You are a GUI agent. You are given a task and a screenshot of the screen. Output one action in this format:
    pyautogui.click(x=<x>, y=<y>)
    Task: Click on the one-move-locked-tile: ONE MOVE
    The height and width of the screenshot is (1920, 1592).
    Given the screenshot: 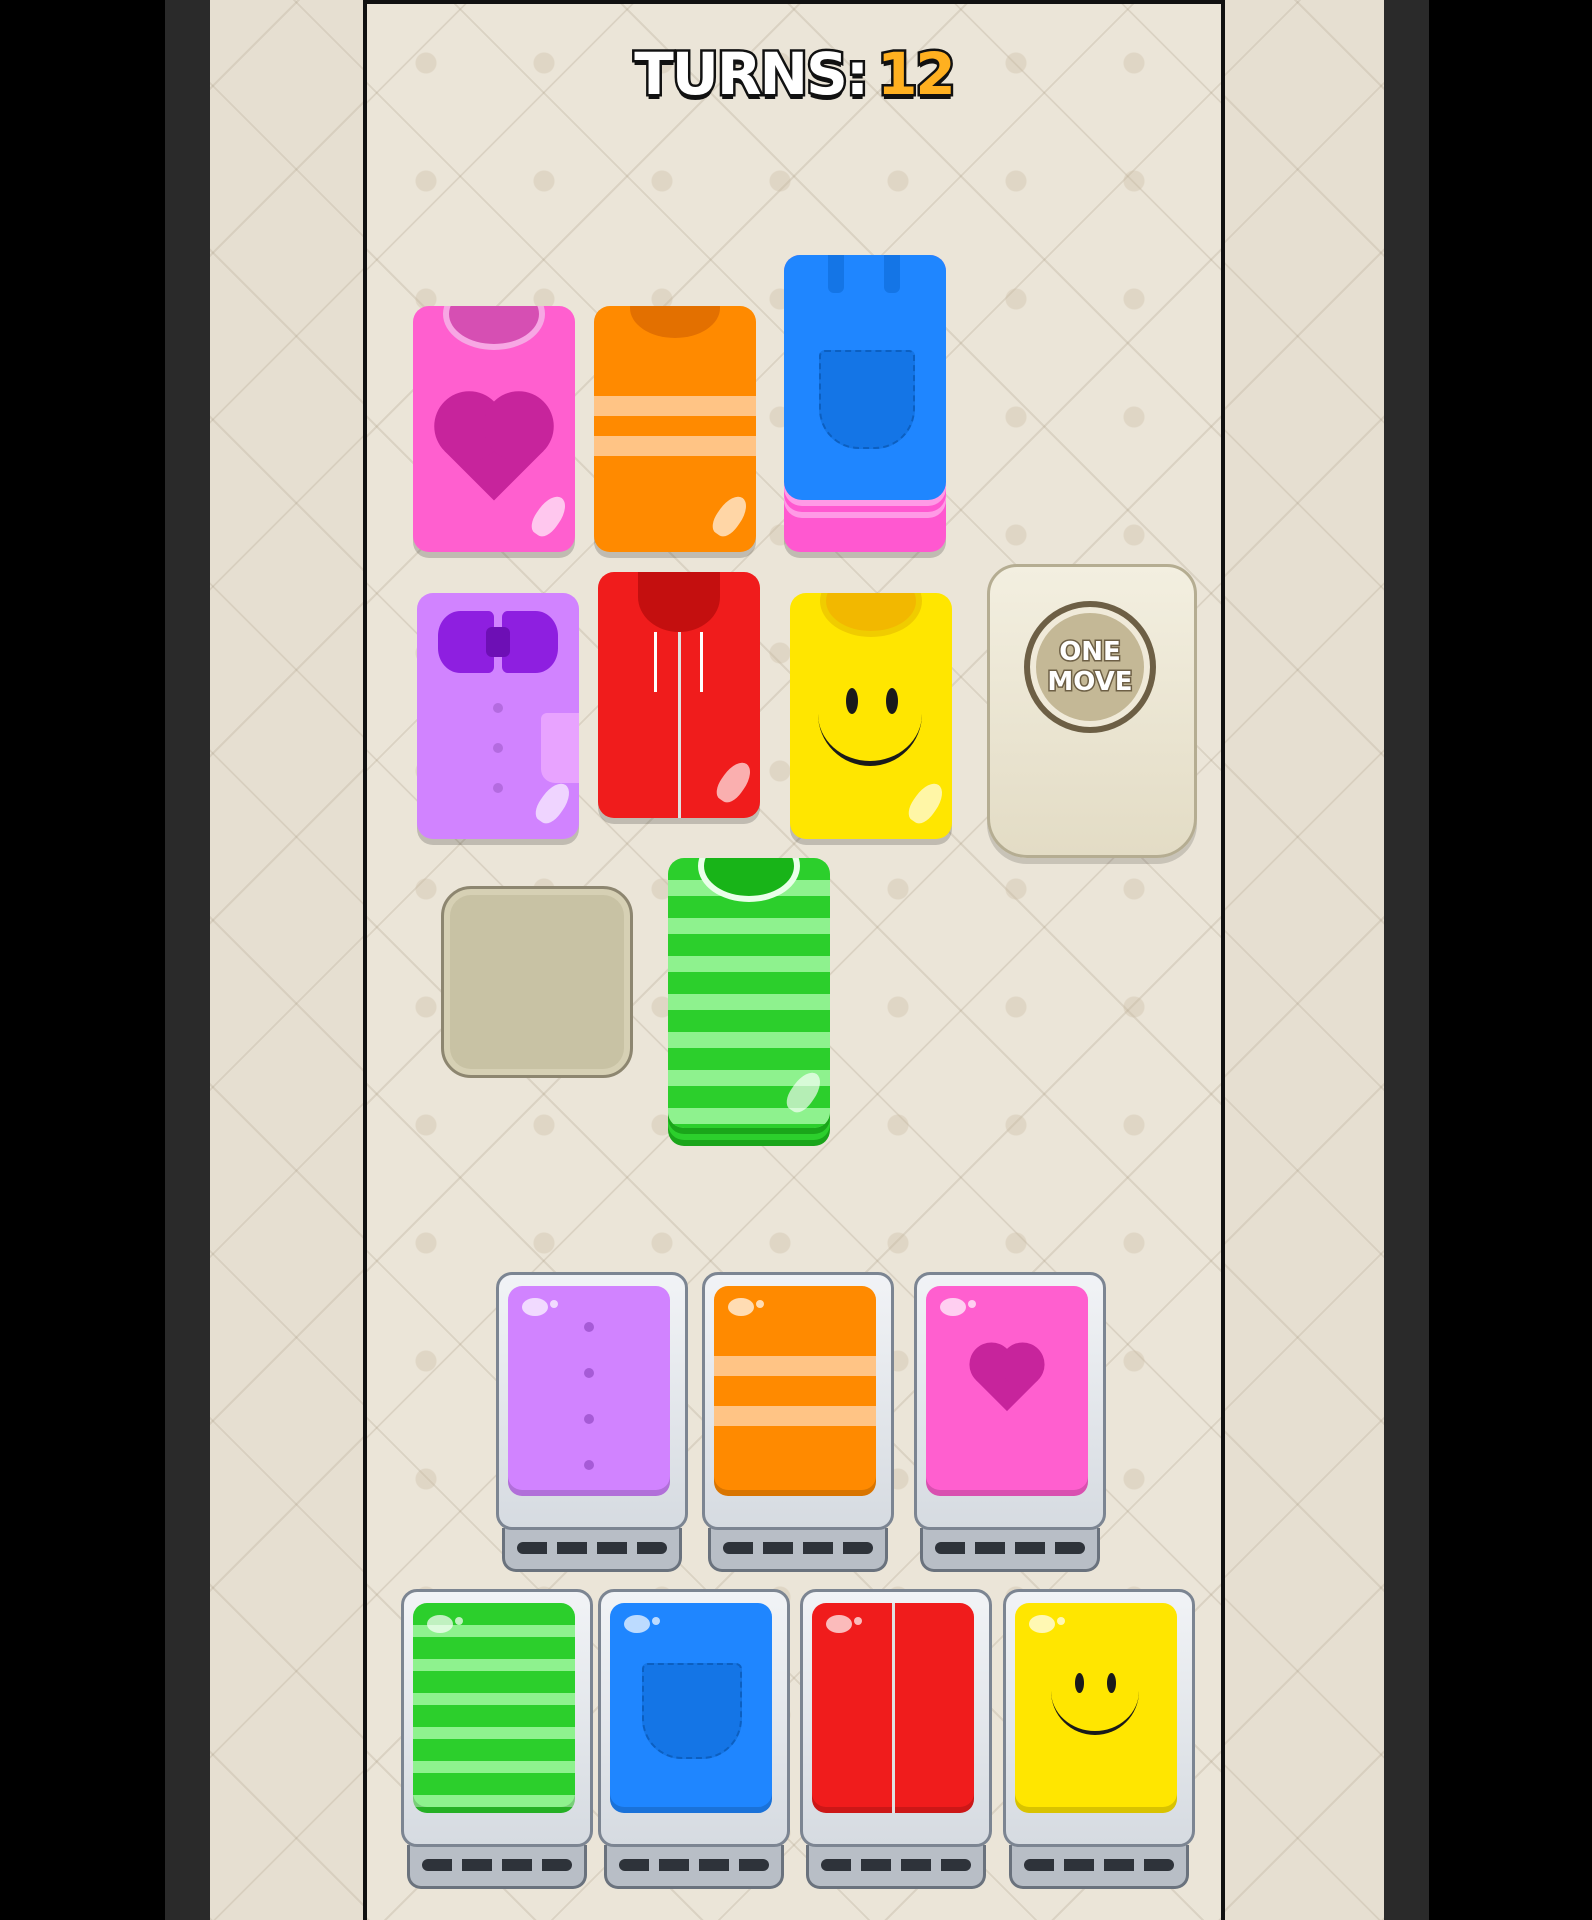 What is the action you would take?
    pyautogui.click(x=1092, y=711)
    